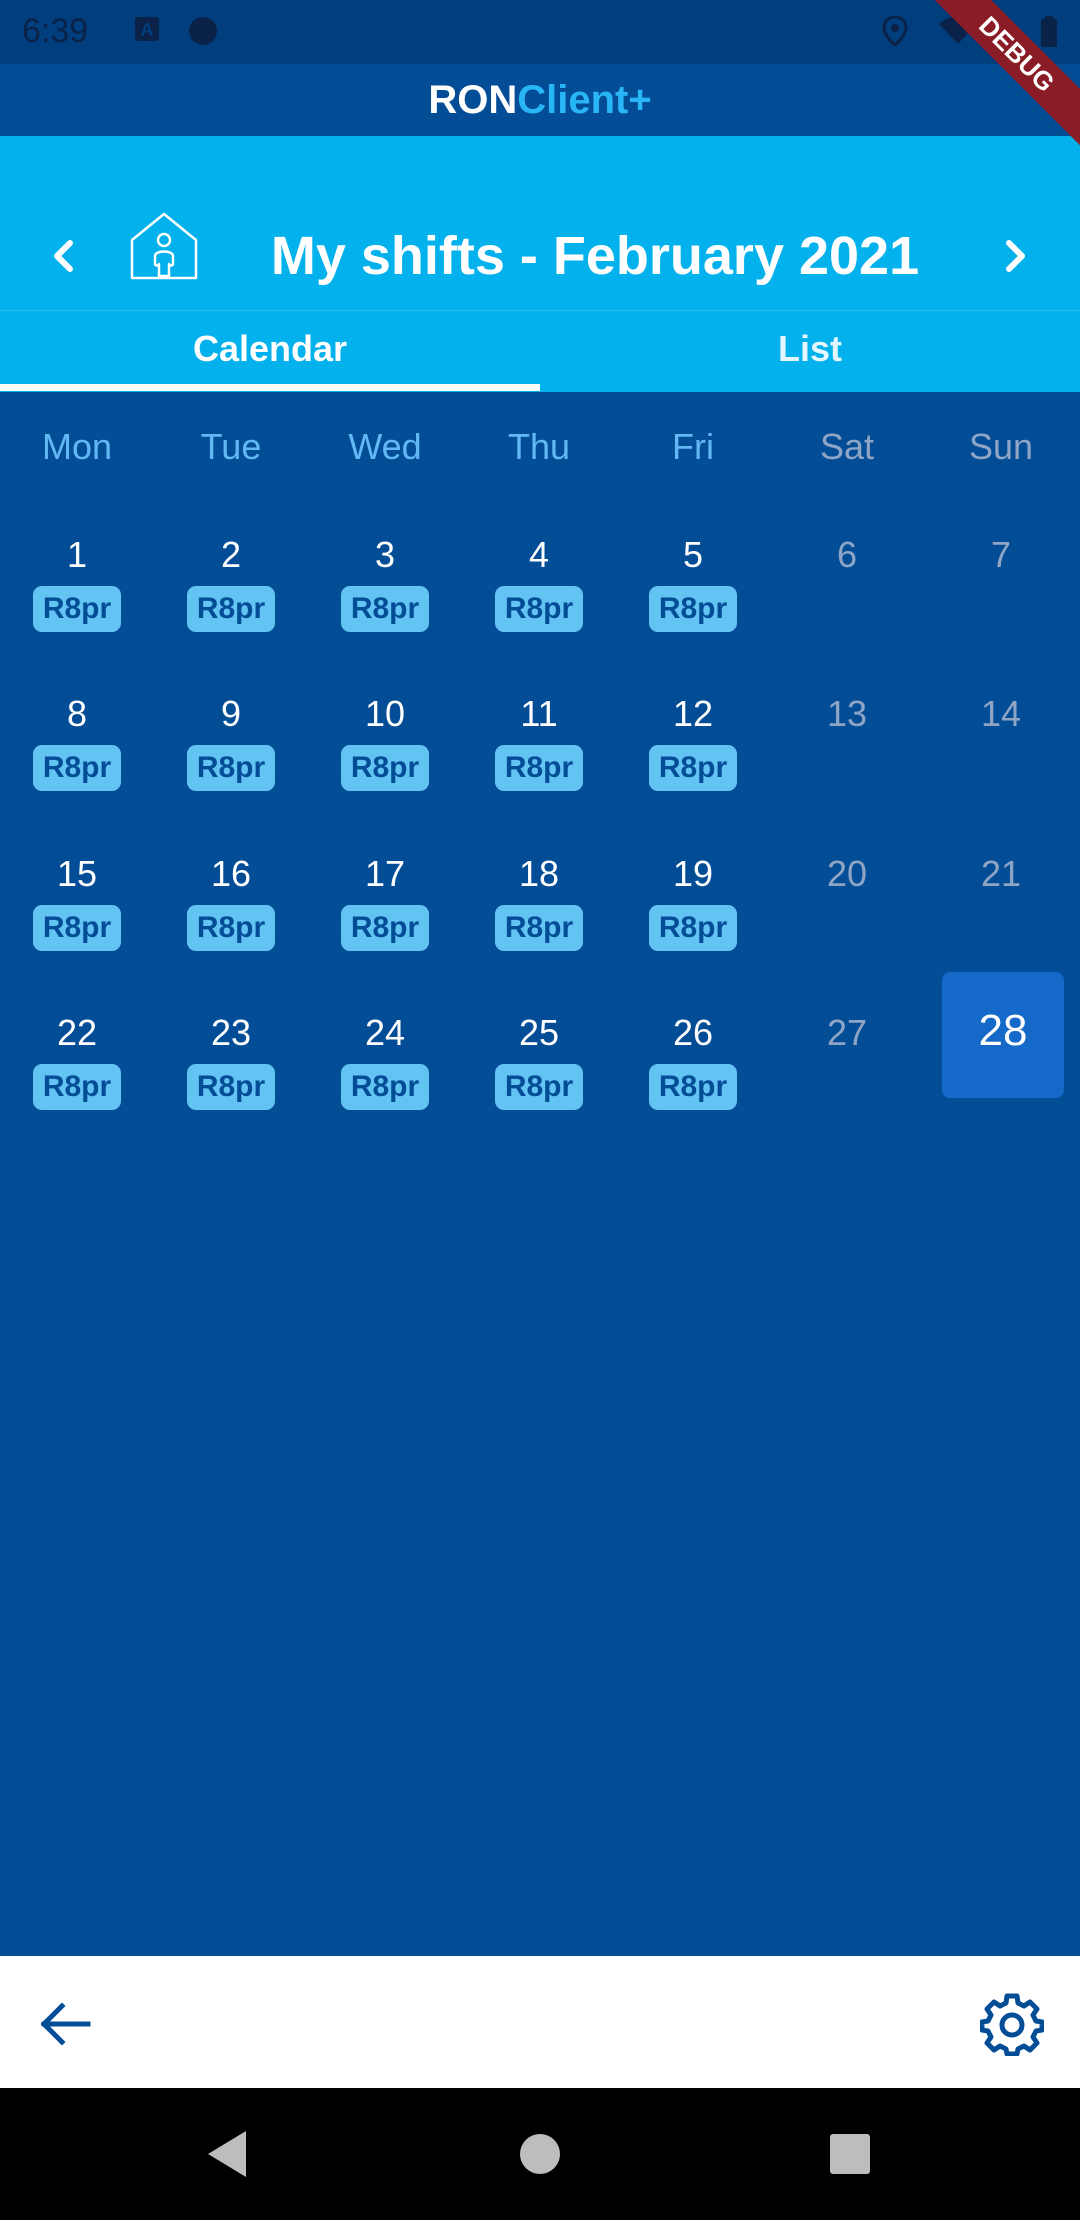  What do you see at coordinates (1001, 873) in the screenshot?
I see `day-number: 21` at bounding box center [1001, 873].